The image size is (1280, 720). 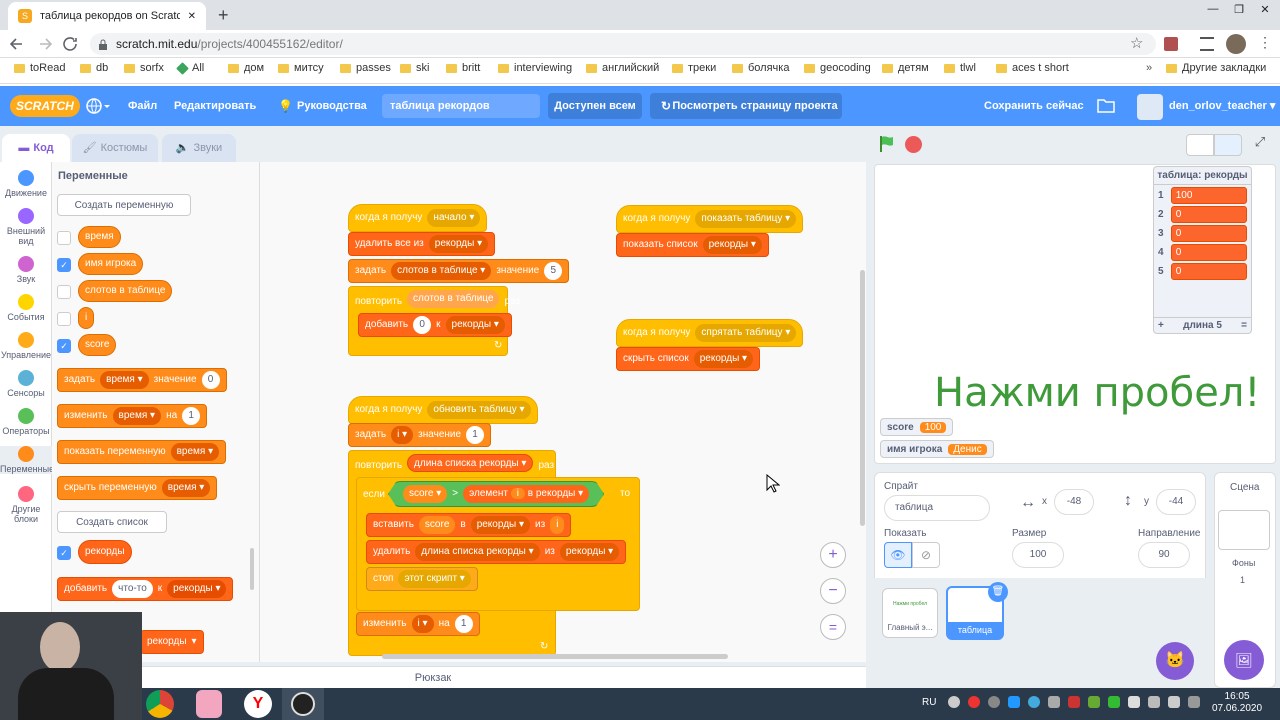 What do you see at coordinates (209, 704) in the screenshot?
I see `anime-app-taskbar-icon` at bounding box center [209, 704].